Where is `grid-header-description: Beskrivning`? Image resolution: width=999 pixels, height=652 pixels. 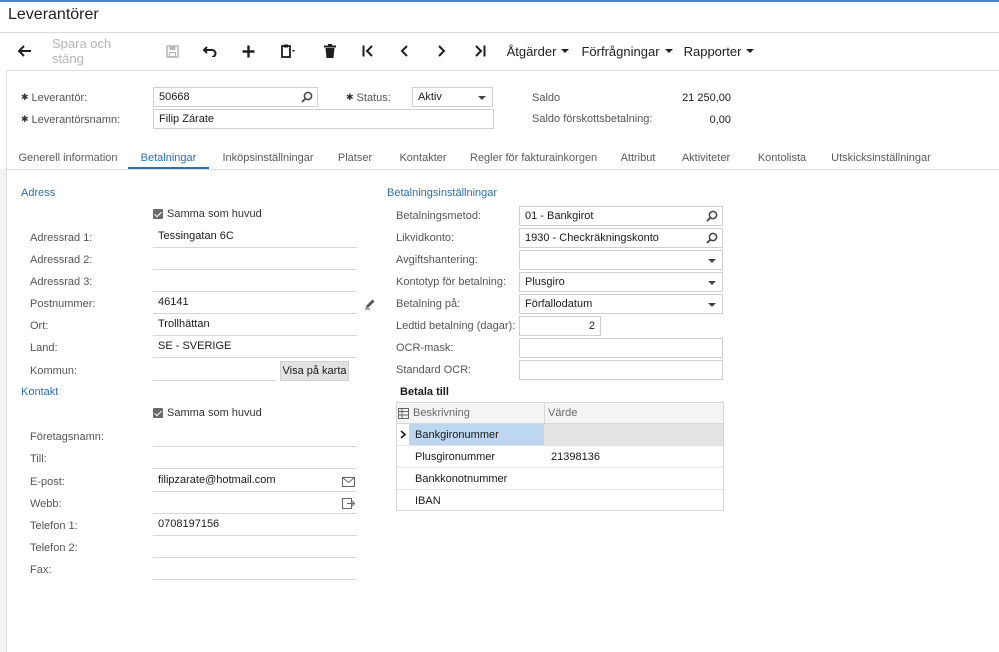
grid-header-description: Beskrivning is located at coordinates (441, 413).